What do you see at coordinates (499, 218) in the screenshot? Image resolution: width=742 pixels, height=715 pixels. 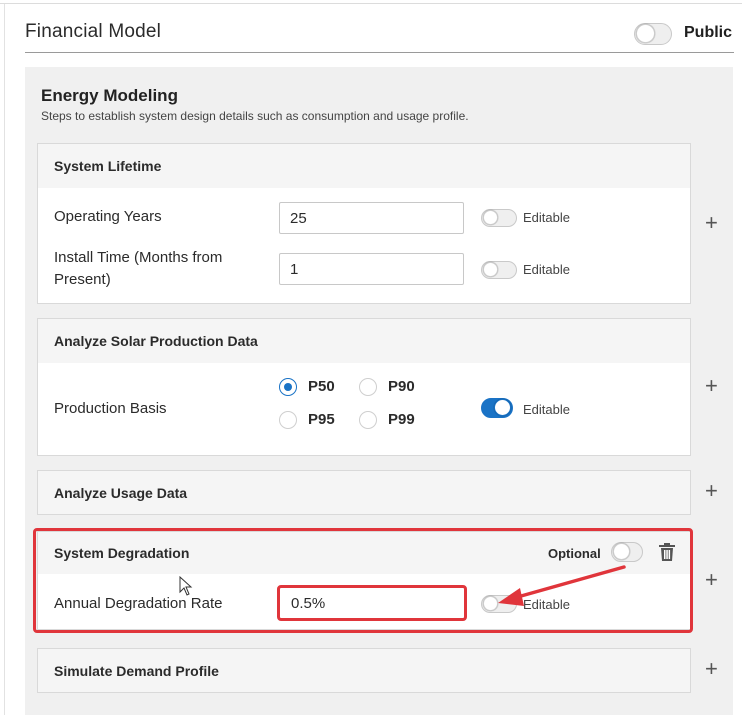 I see `operating-years-editable-toggle` at bounding box center [499, 218].